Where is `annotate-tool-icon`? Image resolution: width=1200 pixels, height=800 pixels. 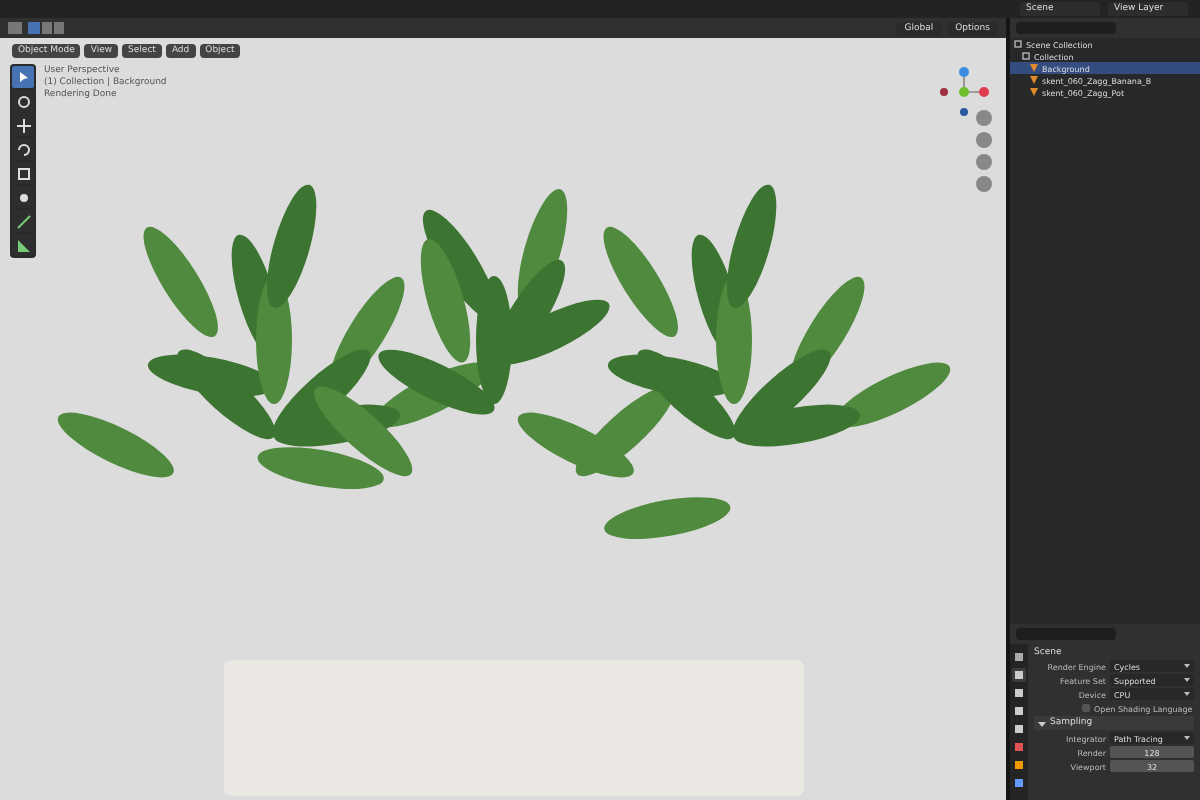
annotate-tool-icon is located at coordinates (23, 221).